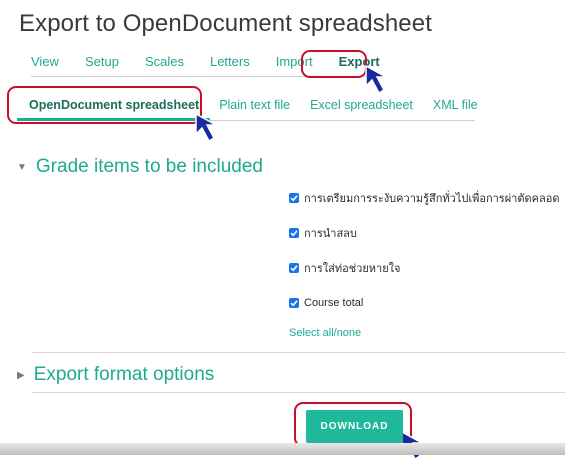  I want to click on export-format-options-header: ▶ Export format options, so click(115, 375).